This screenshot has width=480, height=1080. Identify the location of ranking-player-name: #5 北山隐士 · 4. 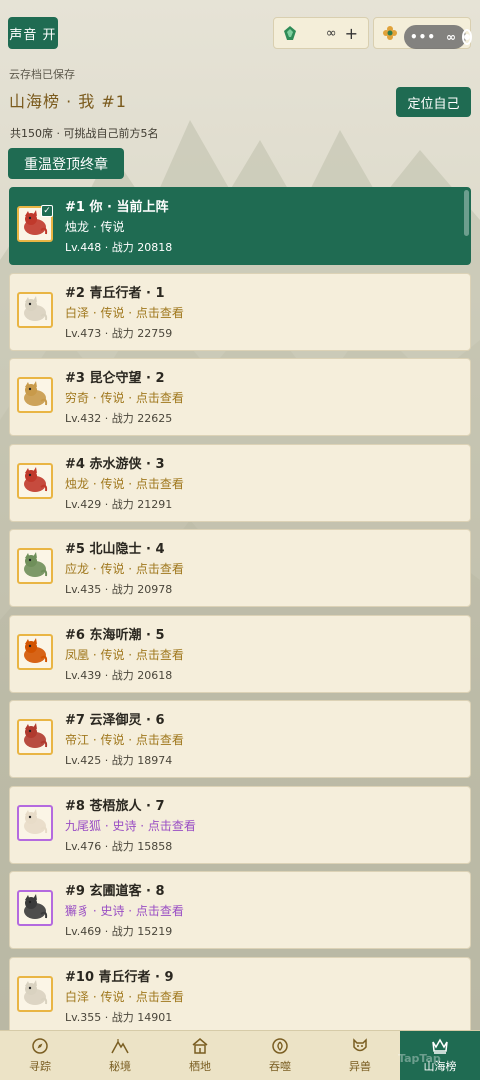
(115, 549).